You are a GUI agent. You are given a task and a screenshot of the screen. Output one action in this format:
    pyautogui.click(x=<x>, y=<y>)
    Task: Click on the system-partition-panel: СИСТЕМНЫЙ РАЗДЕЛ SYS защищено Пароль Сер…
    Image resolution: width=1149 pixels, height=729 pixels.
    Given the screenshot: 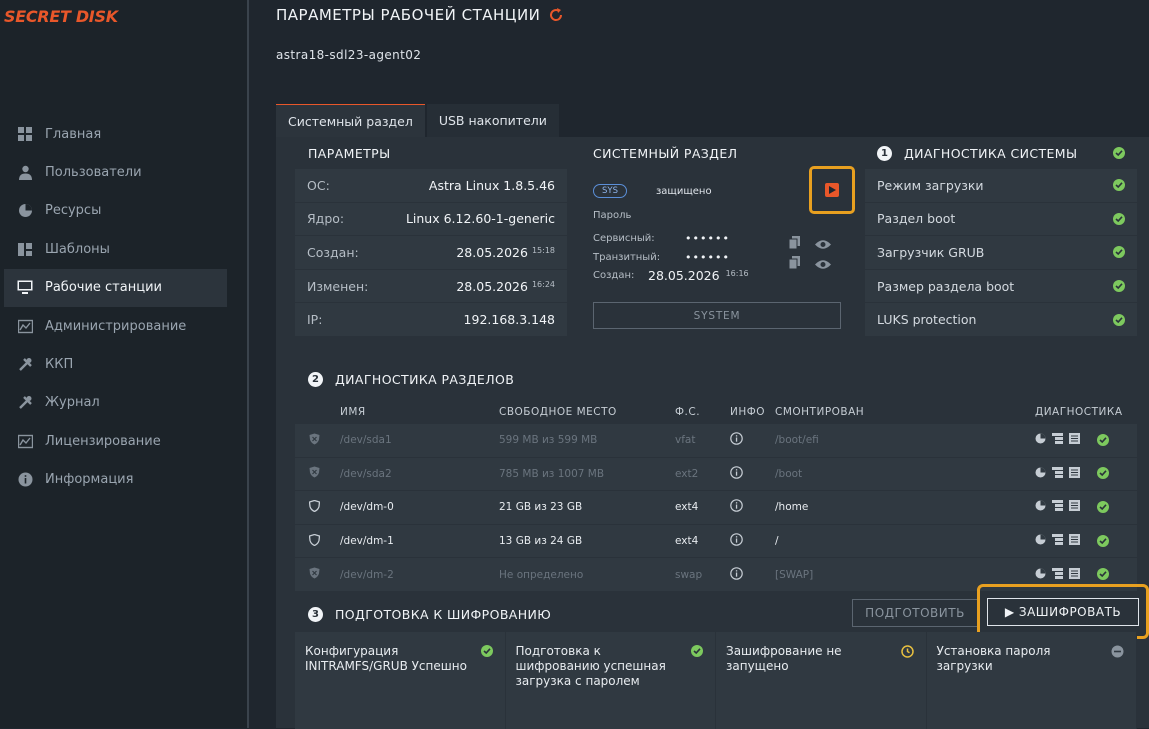 What is the action you would take?
    pyautogui.click(x=718, y=210)
    